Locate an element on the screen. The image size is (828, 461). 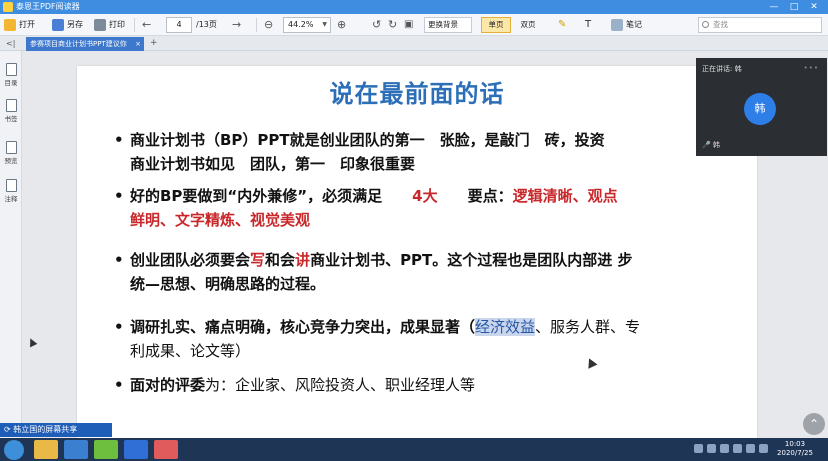
bullet-3-and: 和会 is located at coordinates (280, 260).